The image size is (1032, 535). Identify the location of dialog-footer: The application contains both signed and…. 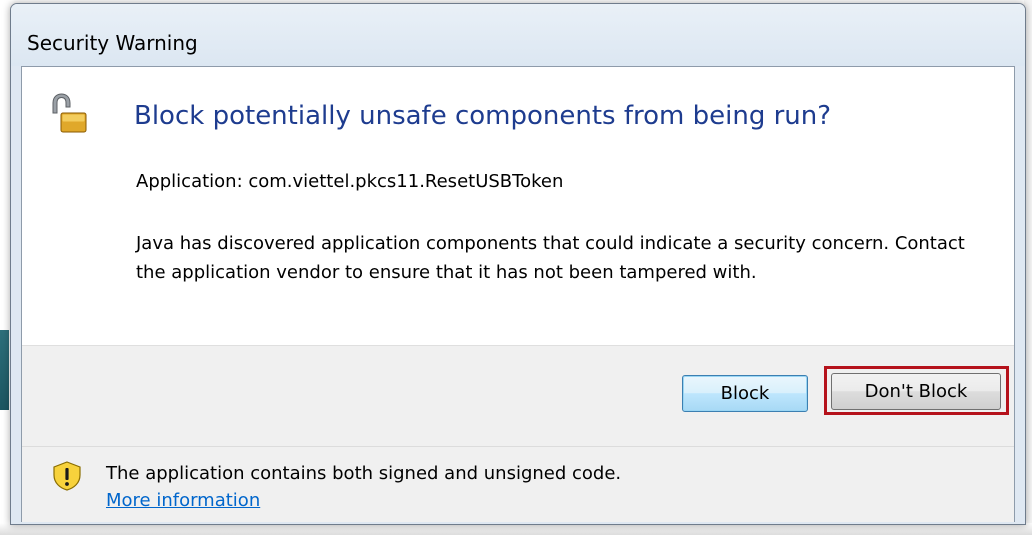
(518, 484).